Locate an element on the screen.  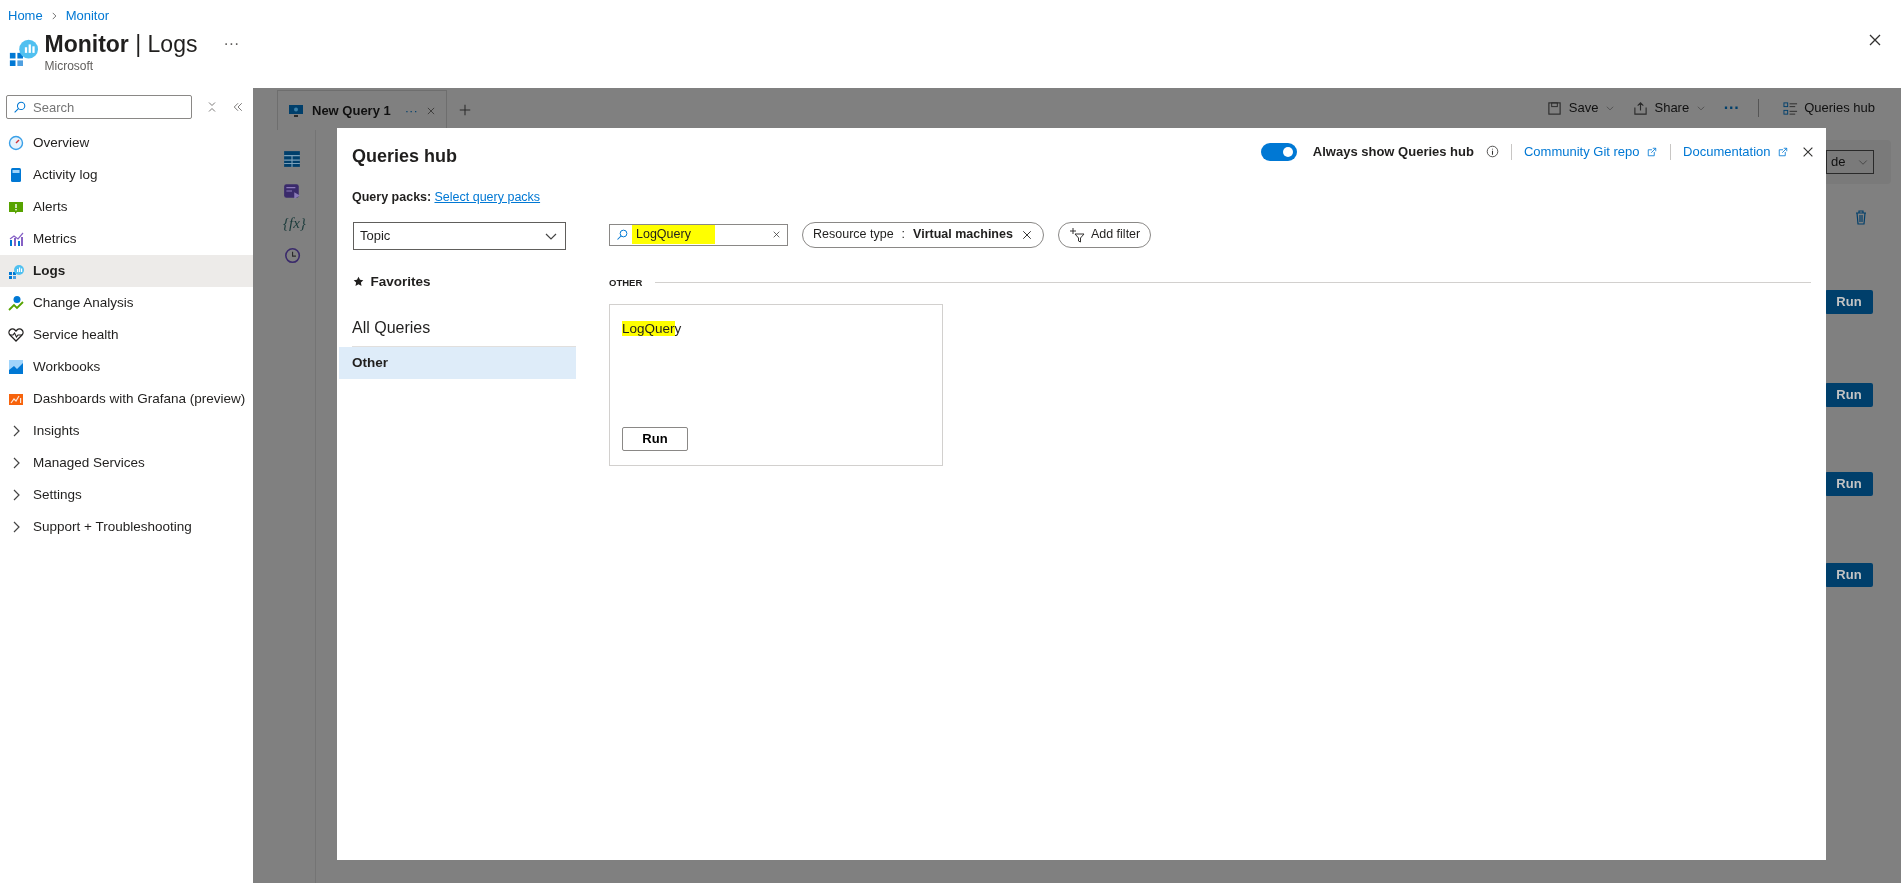
table-icon is located at coordinates (292, 159).